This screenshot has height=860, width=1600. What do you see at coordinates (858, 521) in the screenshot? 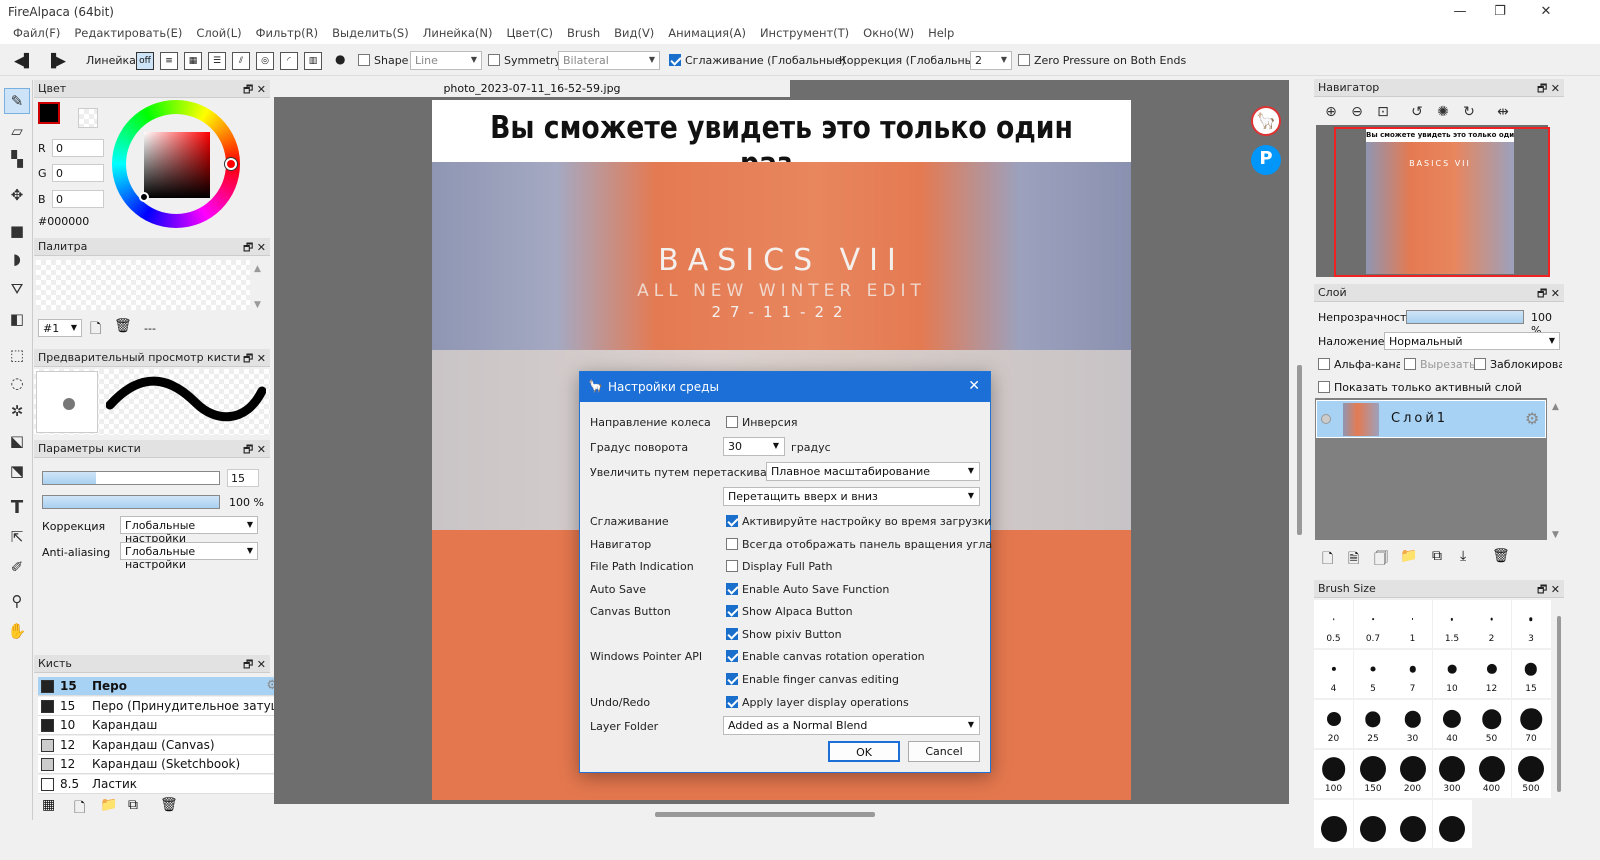
I see `dialog-row-checkbox: Активируйте настройку во время загрузки` at bounding box center [858, 521].